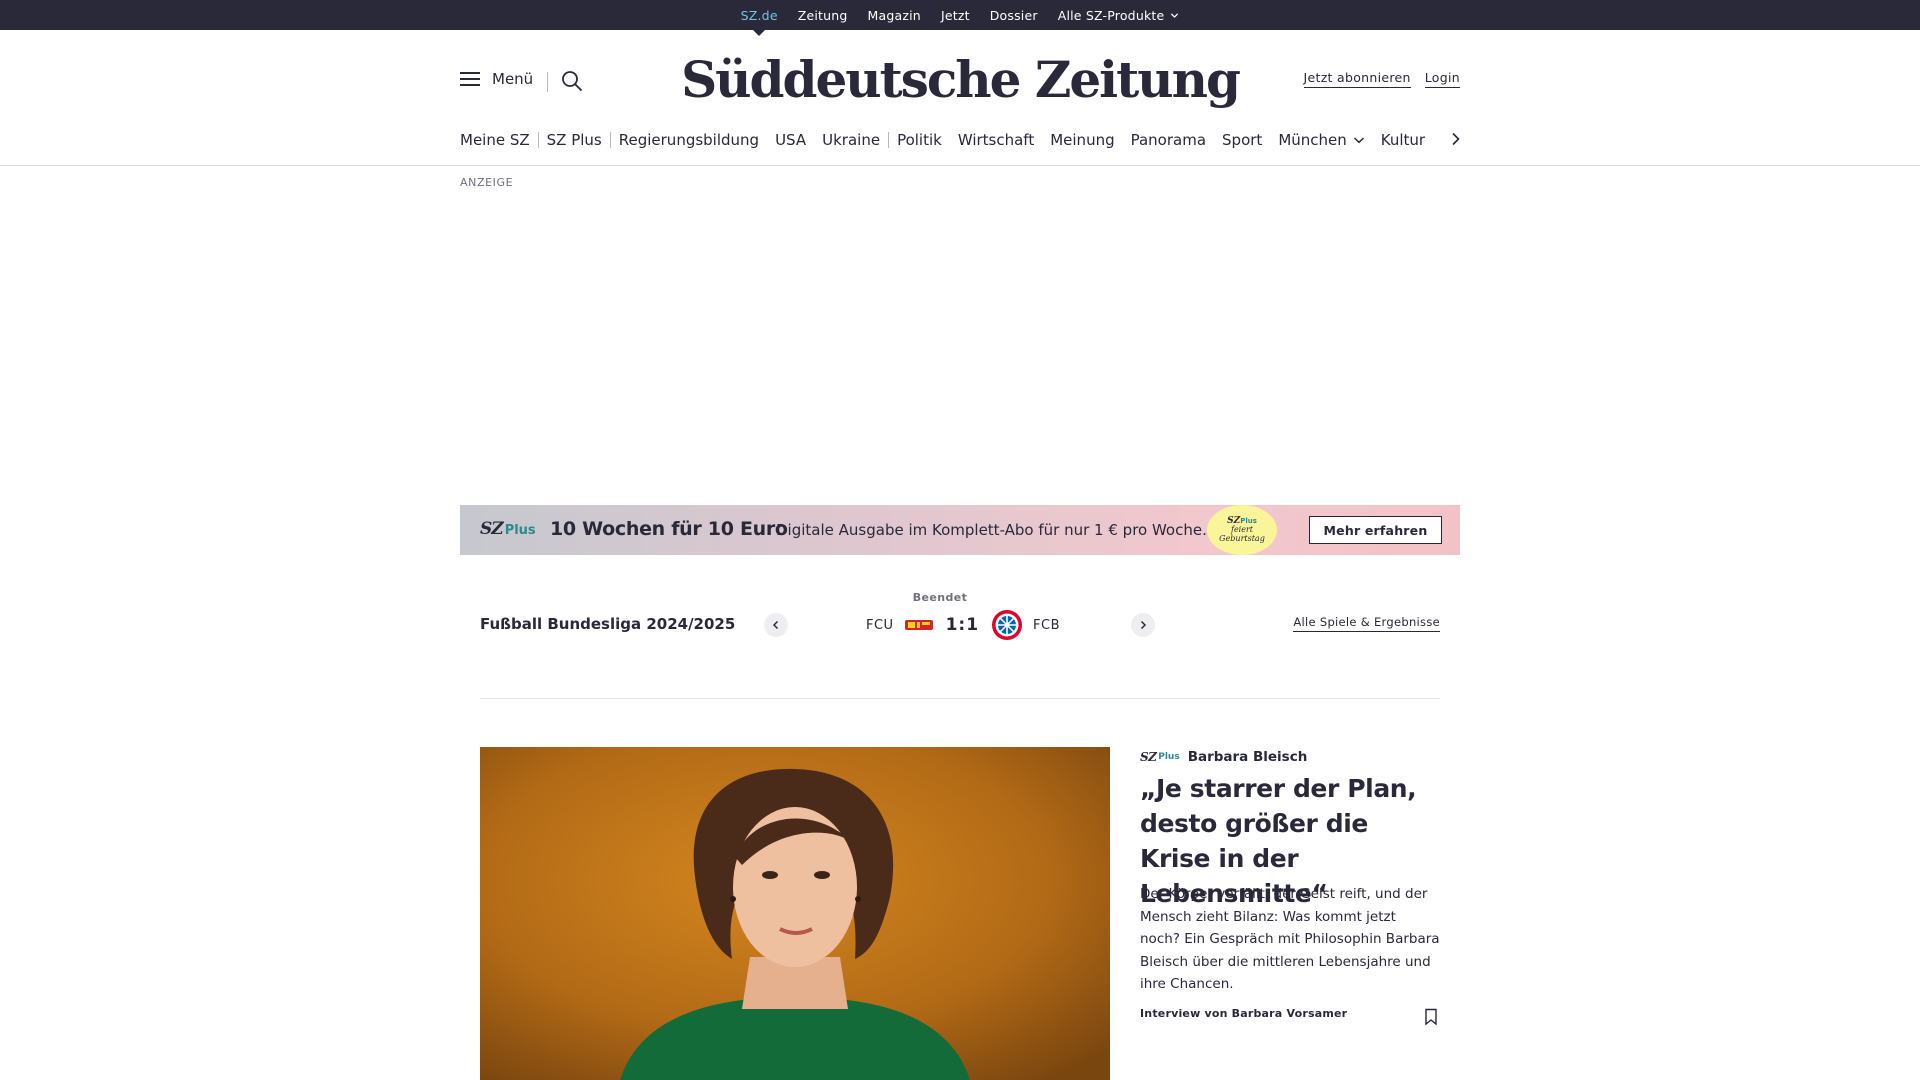 This screenshot has width=1920, height=1080. What do you see at coordinates (492, 529) in the screenshot?
I see `sz-plus-logo-sz: SZ` at bounding box center [492, 529].